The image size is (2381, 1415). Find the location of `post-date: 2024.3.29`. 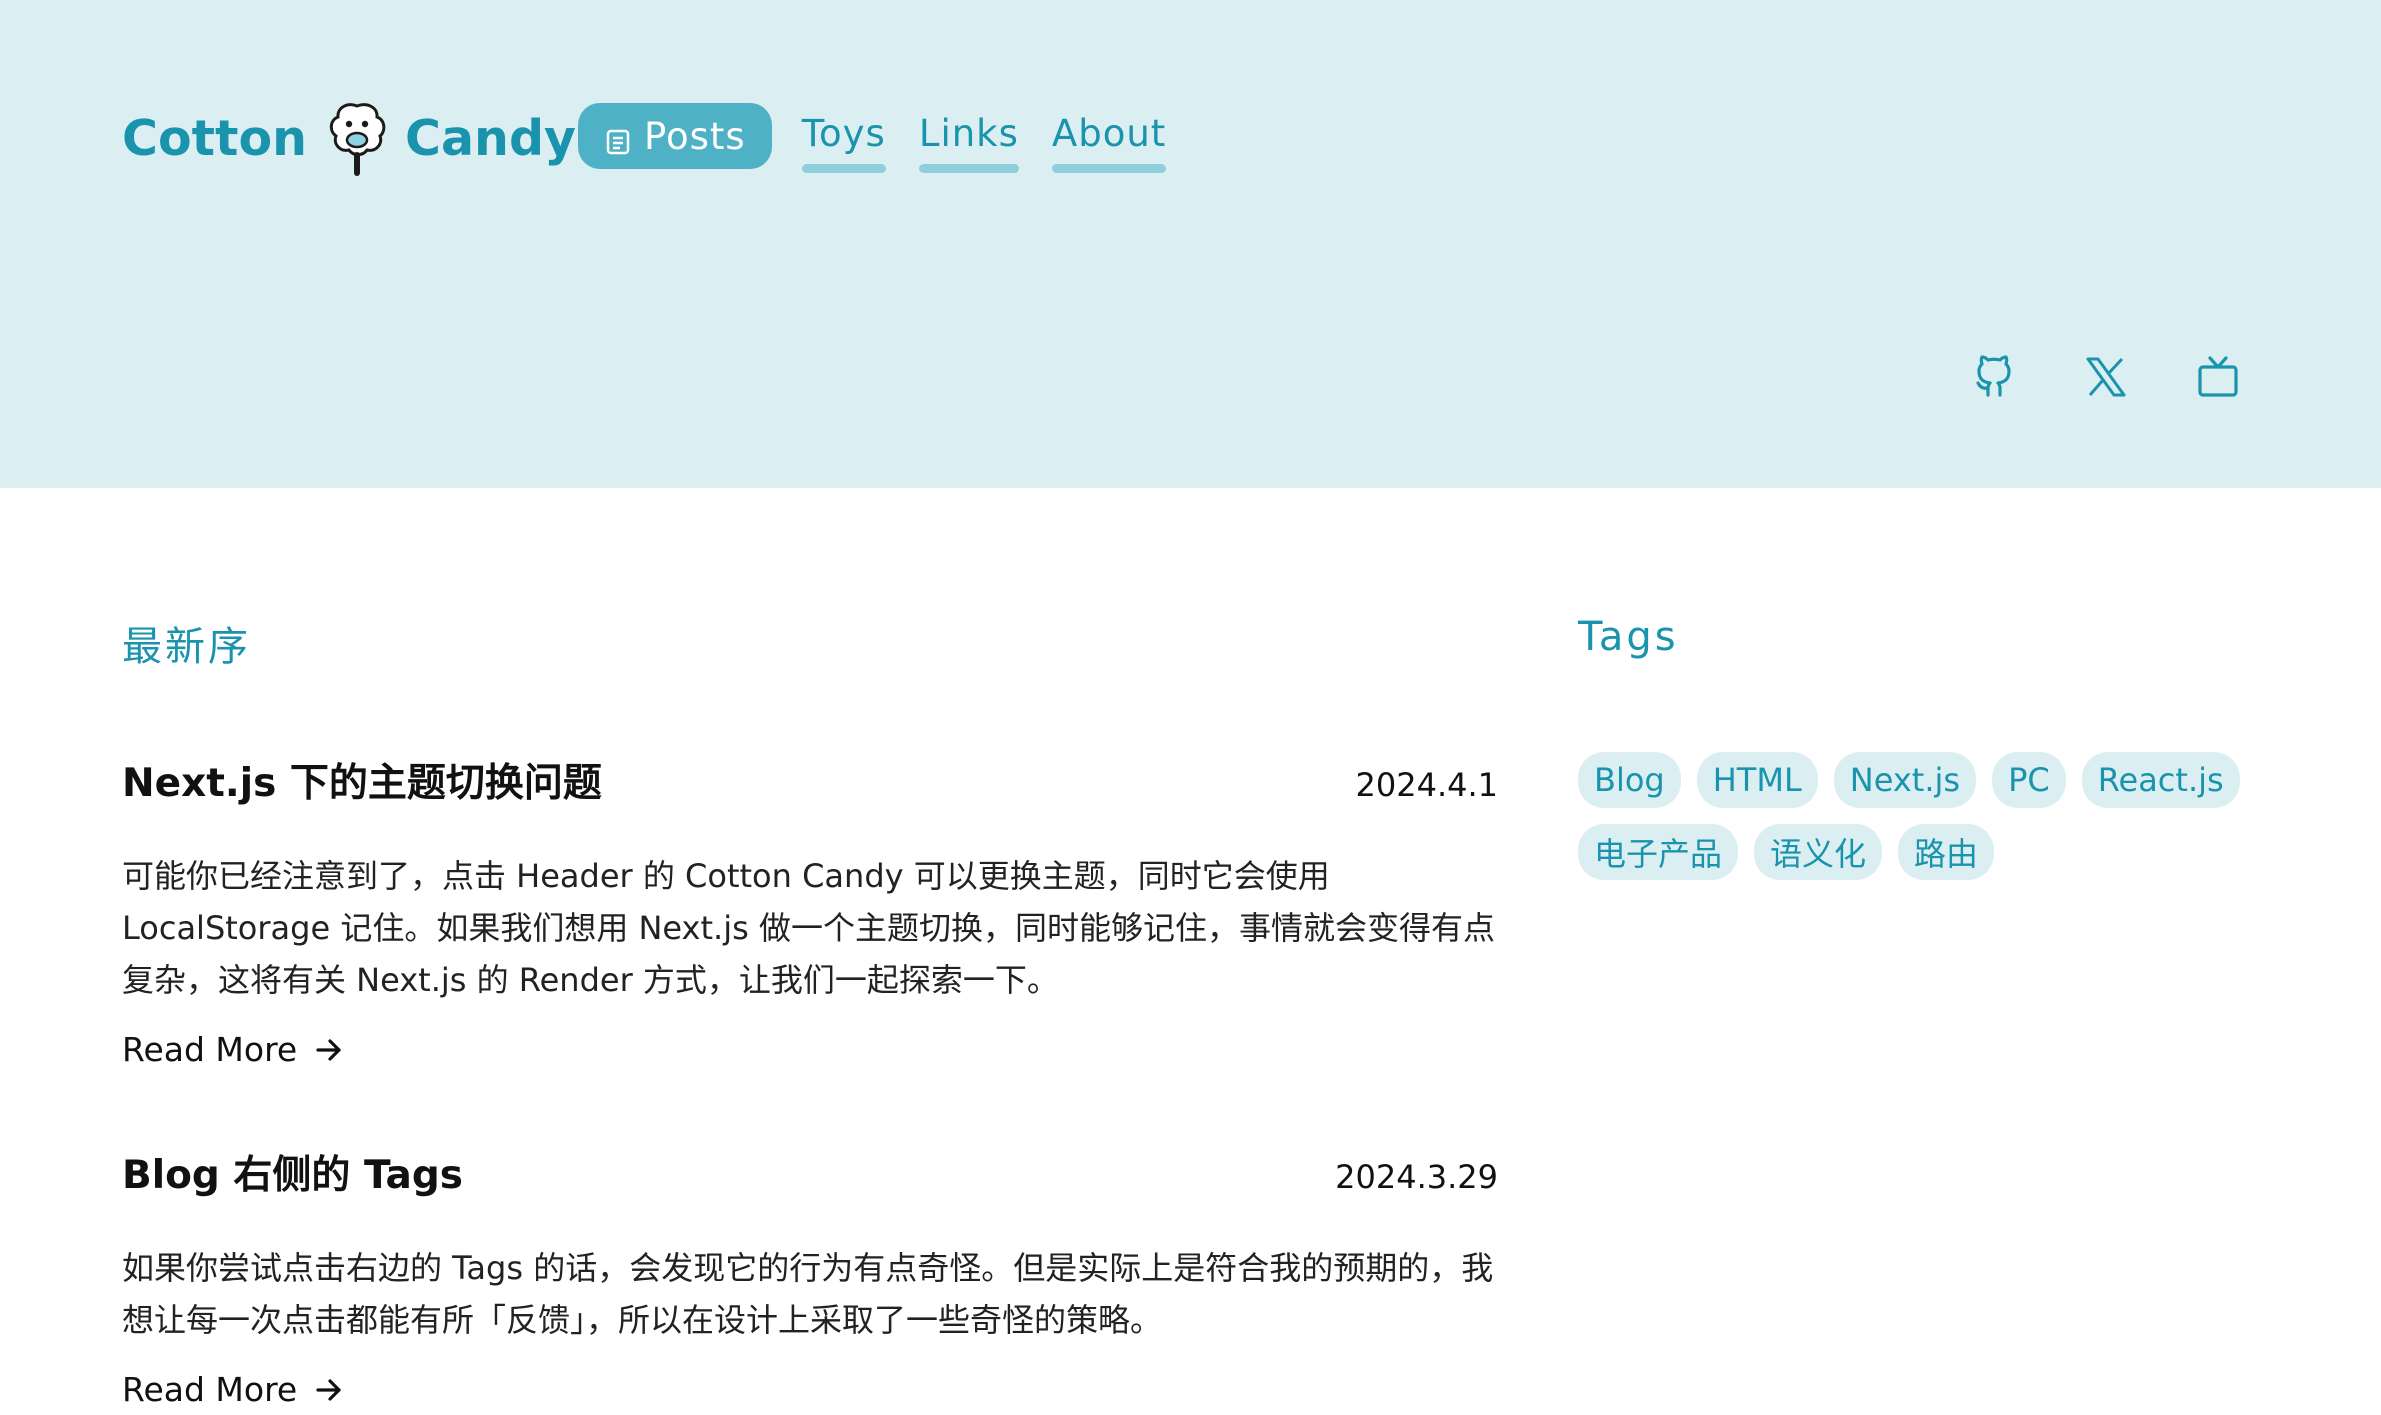

post-date: 2024.3.29 is located at coordinates (1416, 1177).